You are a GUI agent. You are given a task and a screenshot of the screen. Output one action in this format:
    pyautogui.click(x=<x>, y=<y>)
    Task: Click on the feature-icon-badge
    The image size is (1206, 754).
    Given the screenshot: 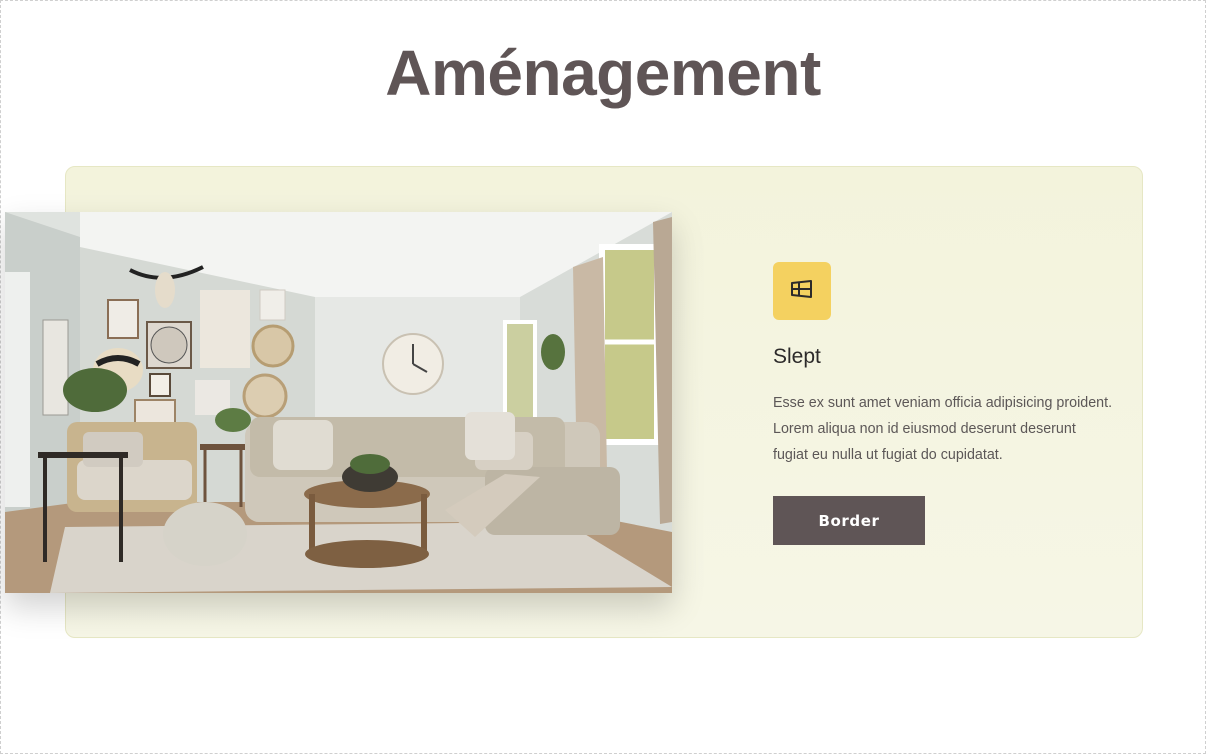 What is the action you would take?
    pyautogui.click(x=802, y=291)
    